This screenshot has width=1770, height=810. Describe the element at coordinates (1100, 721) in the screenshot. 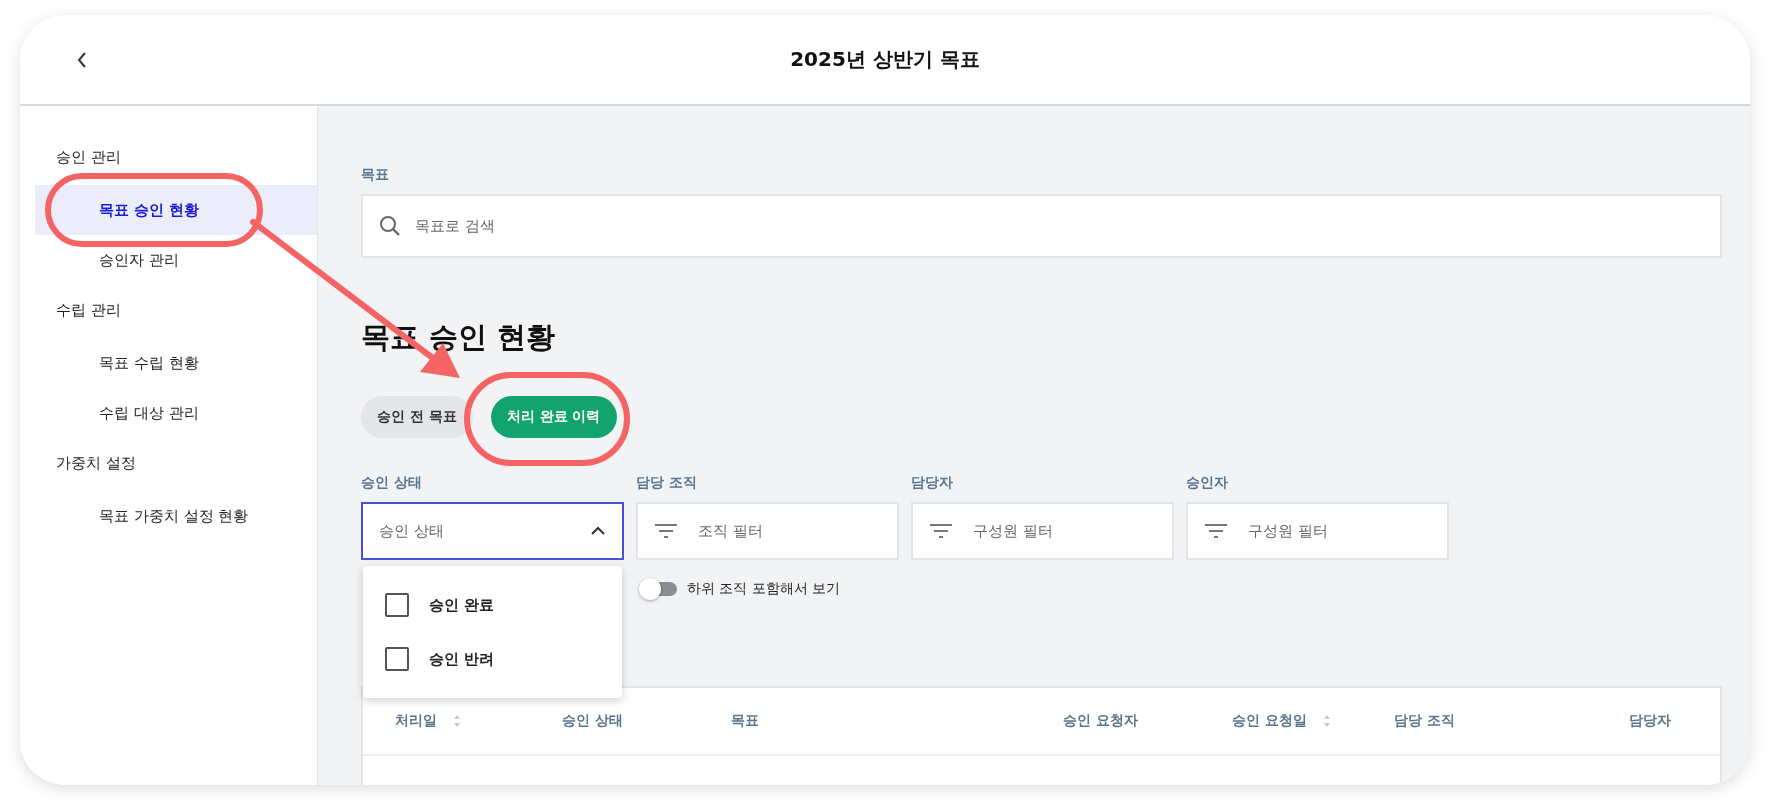

I see `column-header: 승인 요청자` at that location.